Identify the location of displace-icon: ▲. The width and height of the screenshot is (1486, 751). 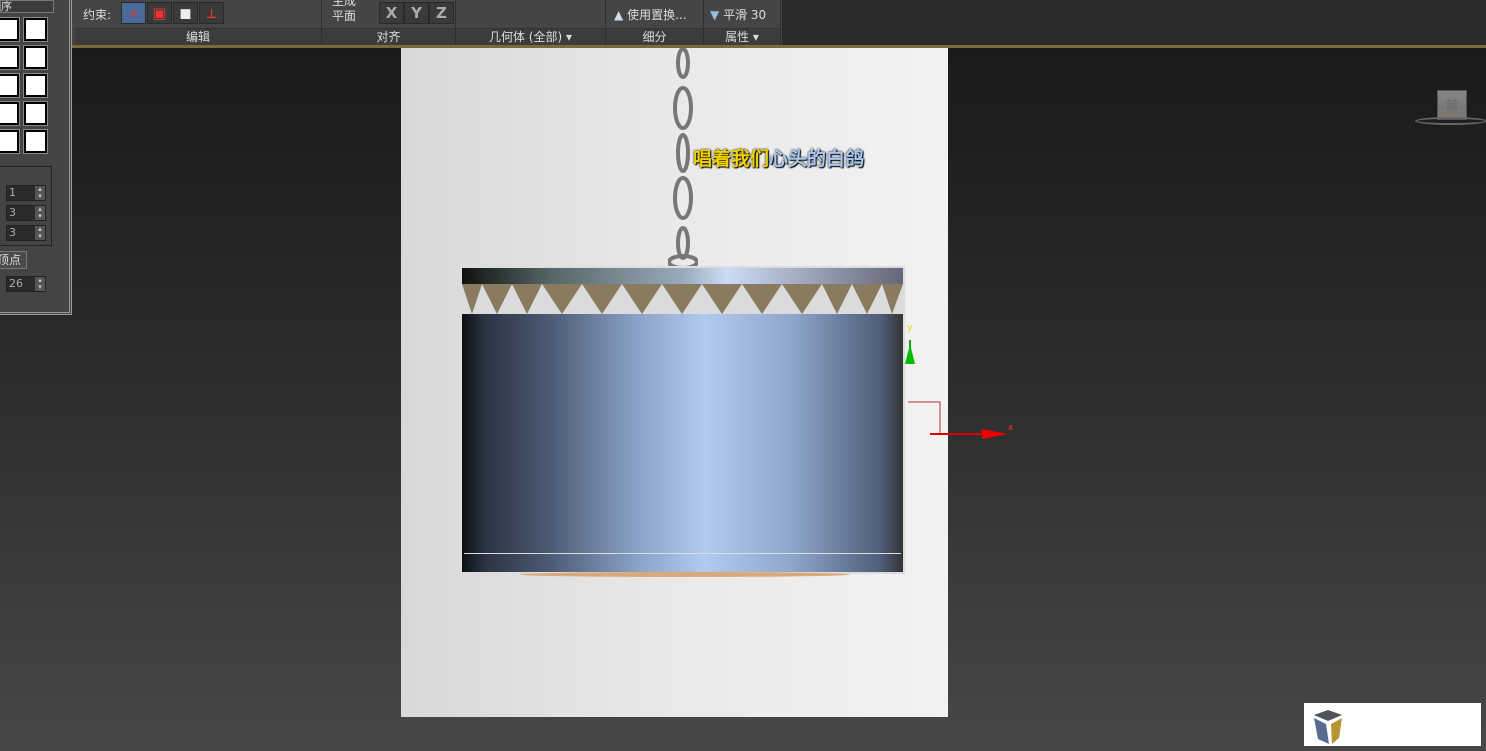
(619, 15).